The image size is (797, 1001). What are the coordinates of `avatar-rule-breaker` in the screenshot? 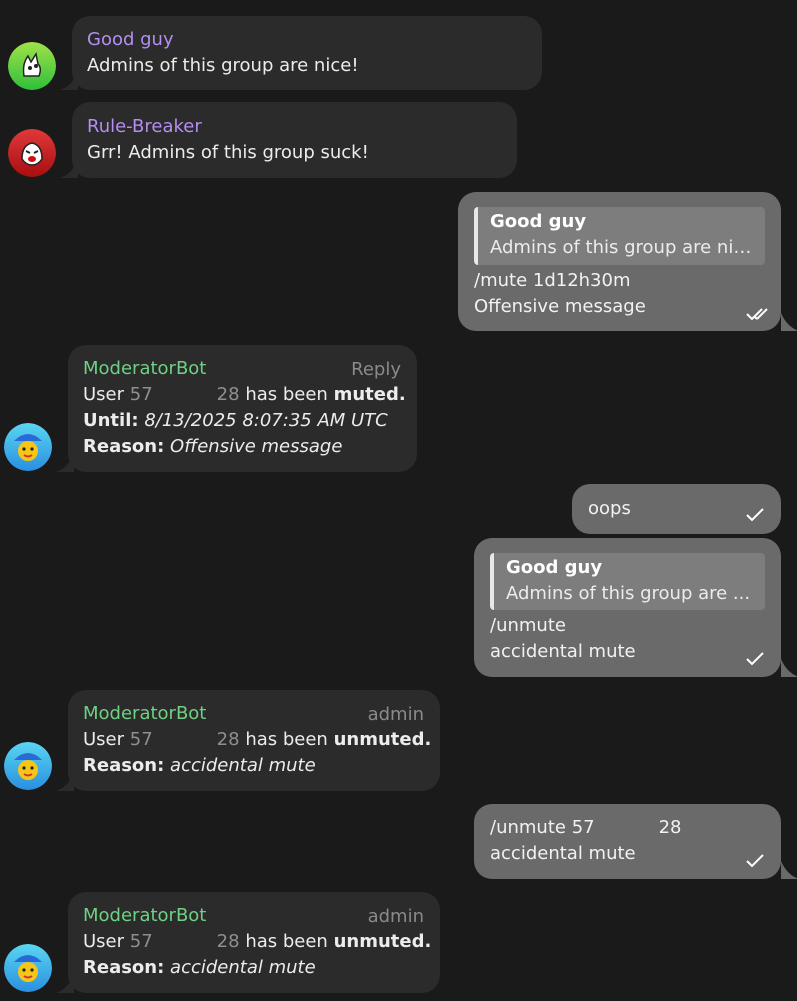 It's located at (32, 153).